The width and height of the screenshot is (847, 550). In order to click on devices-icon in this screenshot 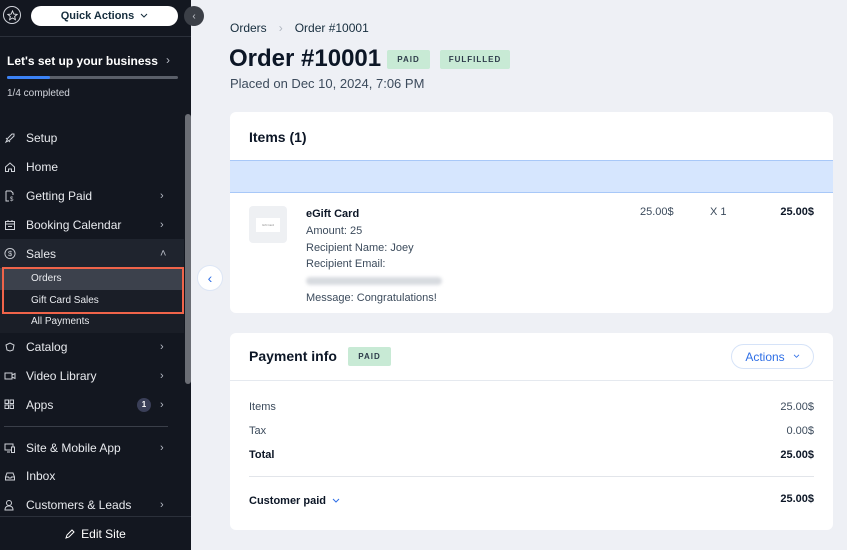, I will do `click(10, 448)`.